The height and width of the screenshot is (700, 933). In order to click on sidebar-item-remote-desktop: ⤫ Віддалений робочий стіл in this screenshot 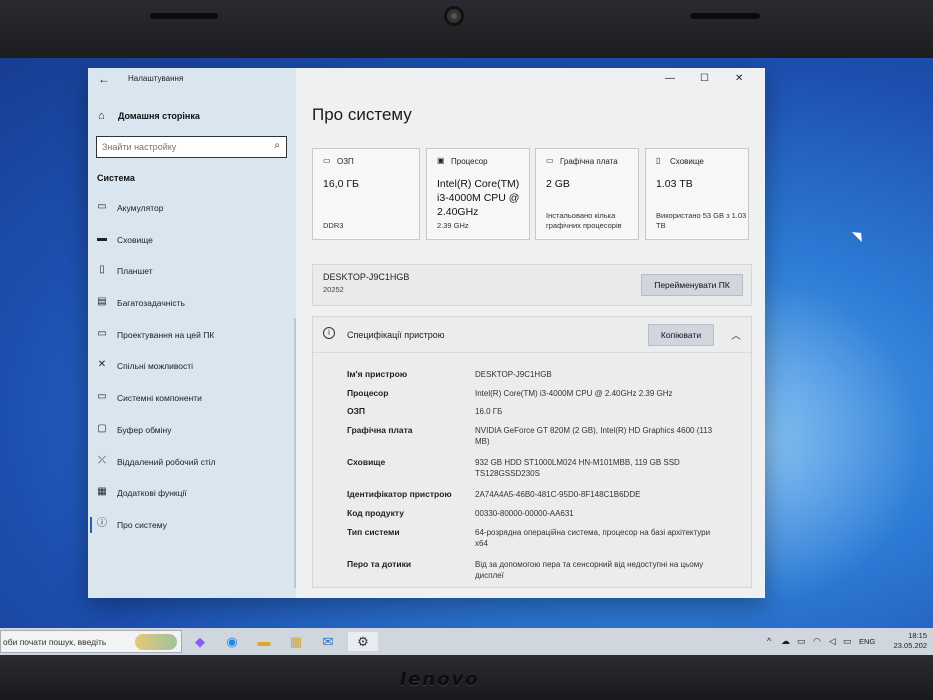, I will do `click(192, 464)`.